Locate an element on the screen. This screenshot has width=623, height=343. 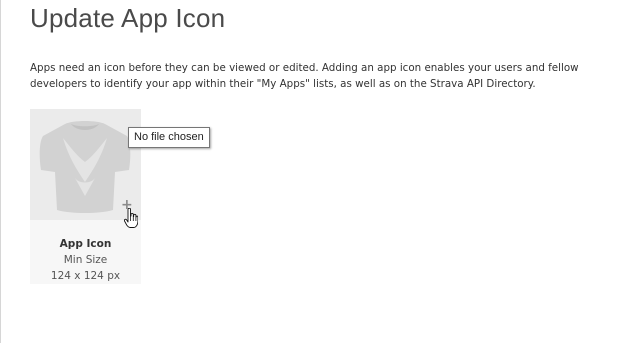
app-icon-upload-card: + App Icon Min Size 124 x 124 px is located at coordinates (85, 196).